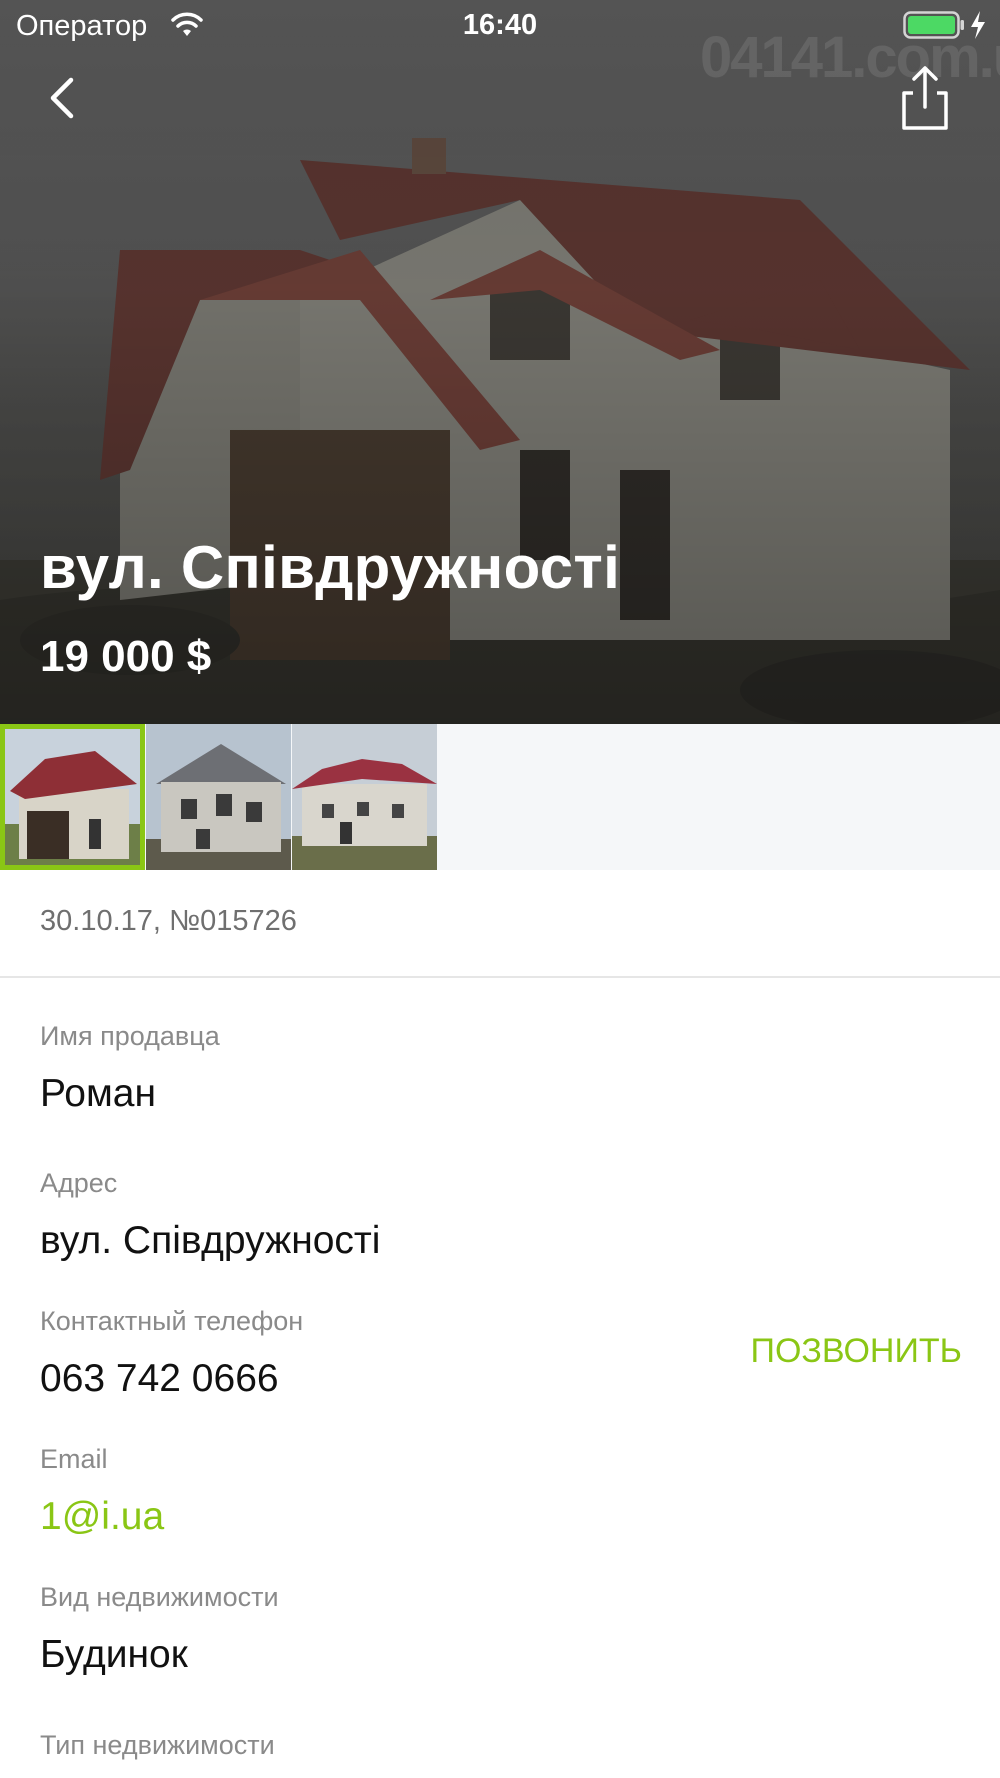  What do you see at coordinates (114, 1654) in the screenshot?
I see `property-kind-value: Будинок` at bounding box center [114, 1654].